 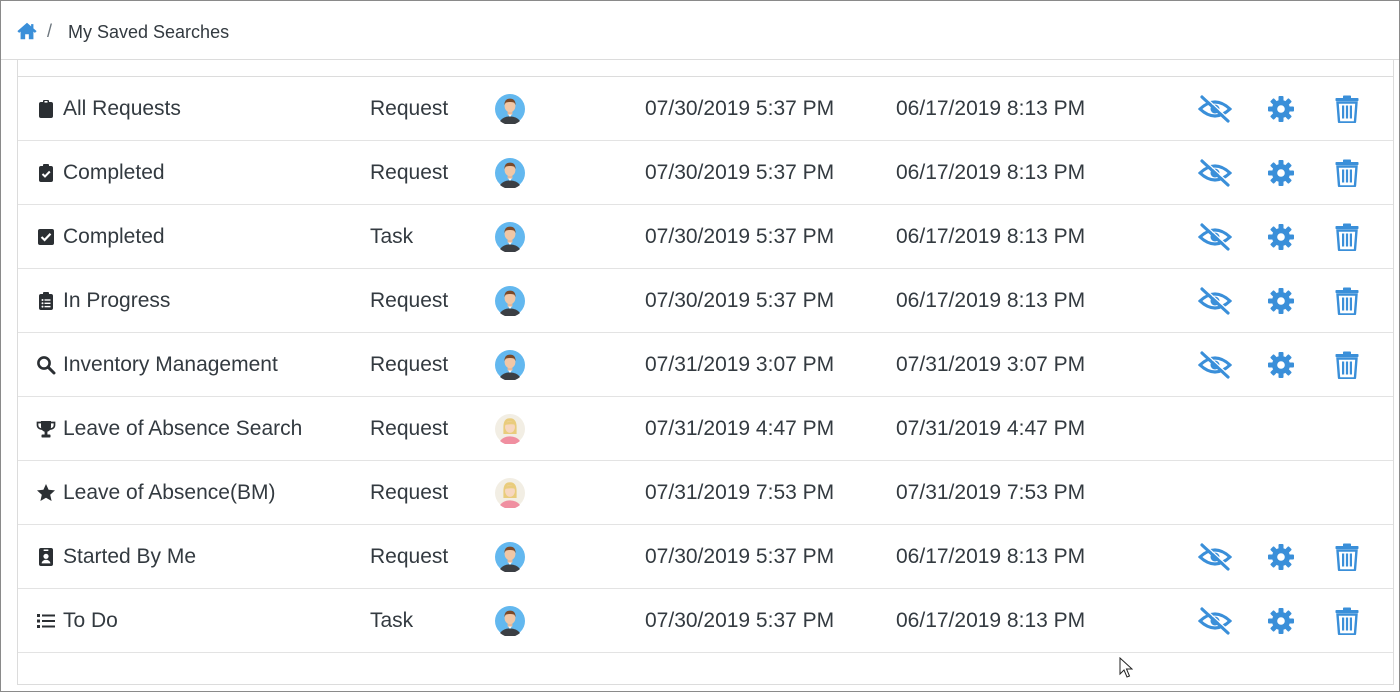 What do you see at coordinates (740, 364) in the screenshot?
I see `modified-date: 07/31/2019 3:07 PM` at bounding box center [740, 364].